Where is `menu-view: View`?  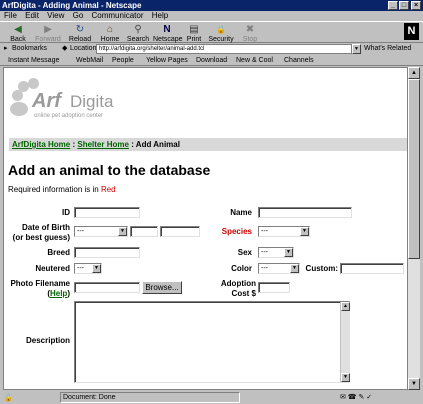
menu-view: View is located at coordinates (55, 15).